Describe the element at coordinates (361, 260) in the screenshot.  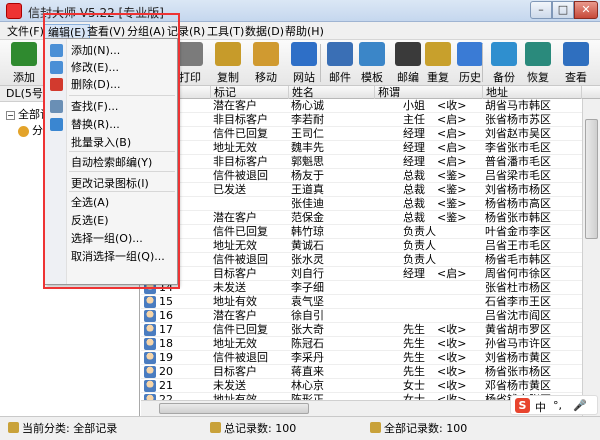
I see `table-row: 12信件被退回张水灵负责人杨省毛市韩区` at that location.